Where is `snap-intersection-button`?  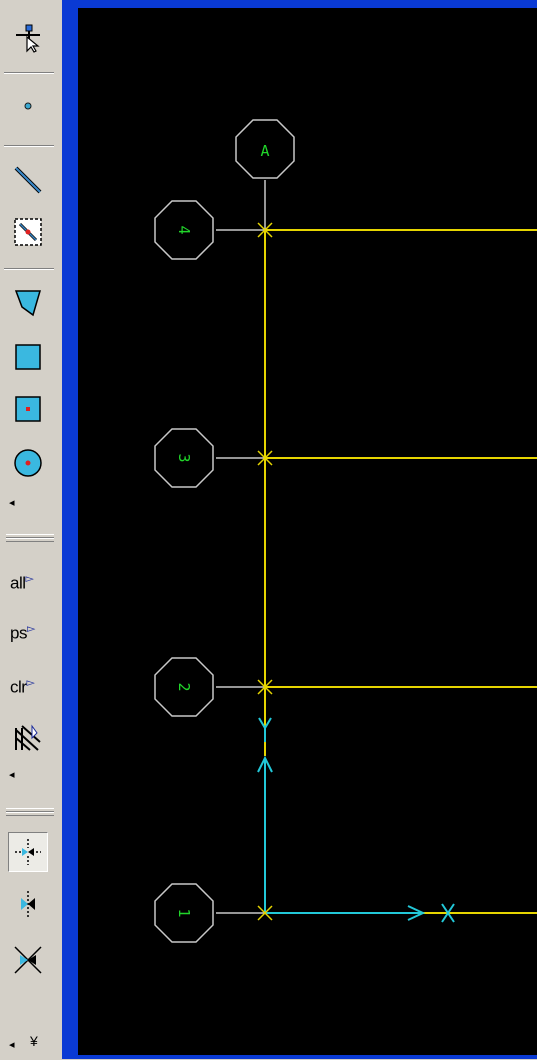 snap-intersection-button is located at coordinates (28, 852).